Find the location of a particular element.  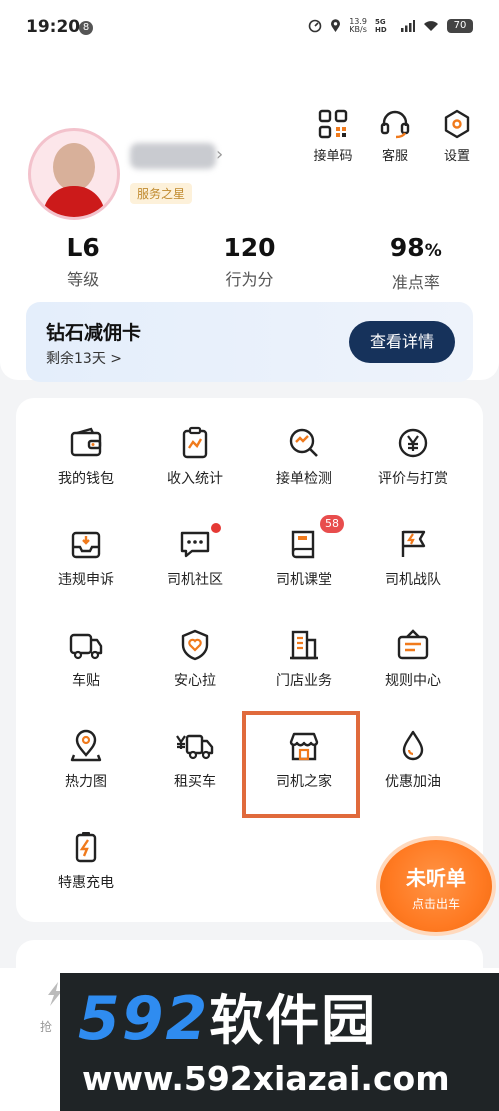

grid-item-heat-map: 热力图 is located at coordinates (86, 746).